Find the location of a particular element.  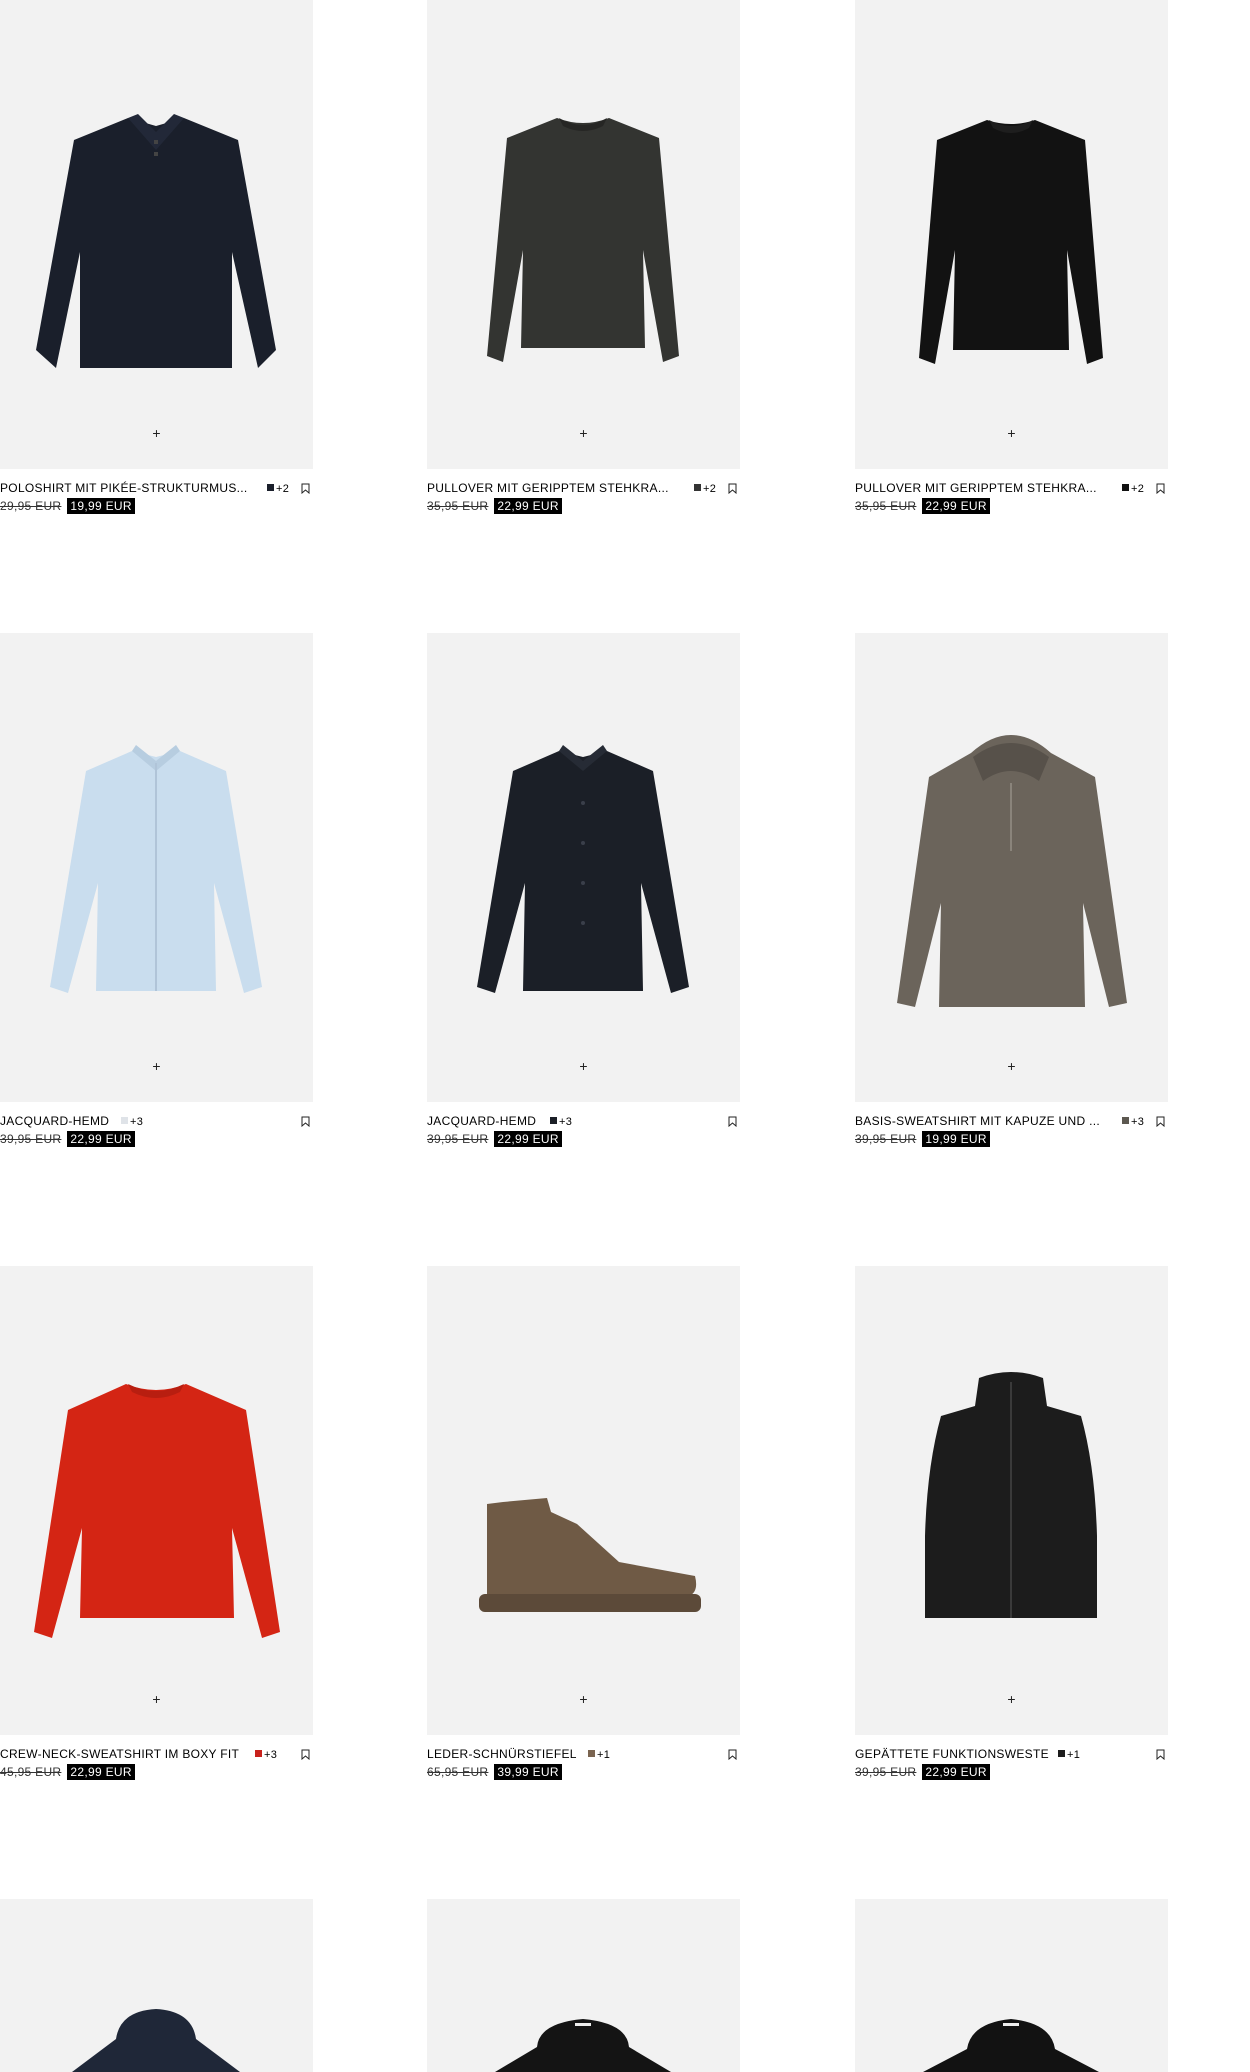

product-name: CREW-NECK-SWEATSHIRT IM BOXY FIT is located at coordinates (119, 1754).